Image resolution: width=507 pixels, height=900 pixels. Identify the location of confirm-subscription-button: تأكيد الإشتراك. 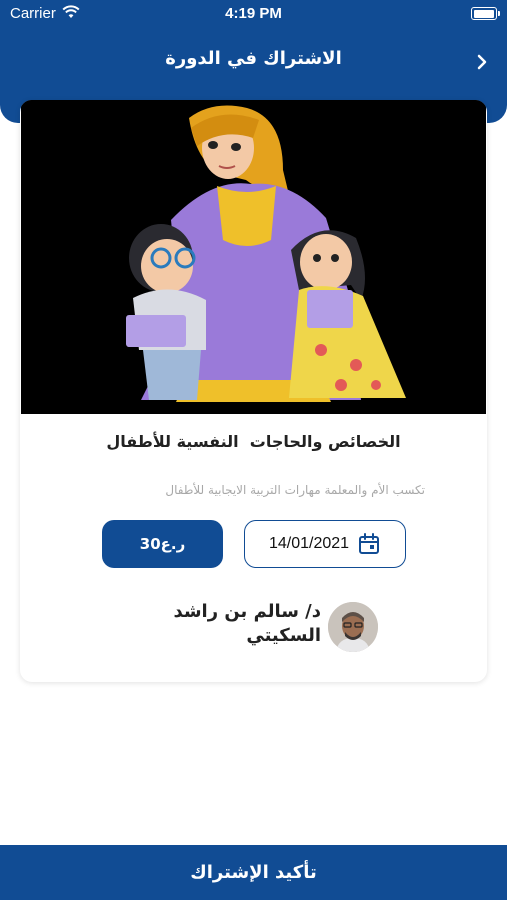
(253, 872).